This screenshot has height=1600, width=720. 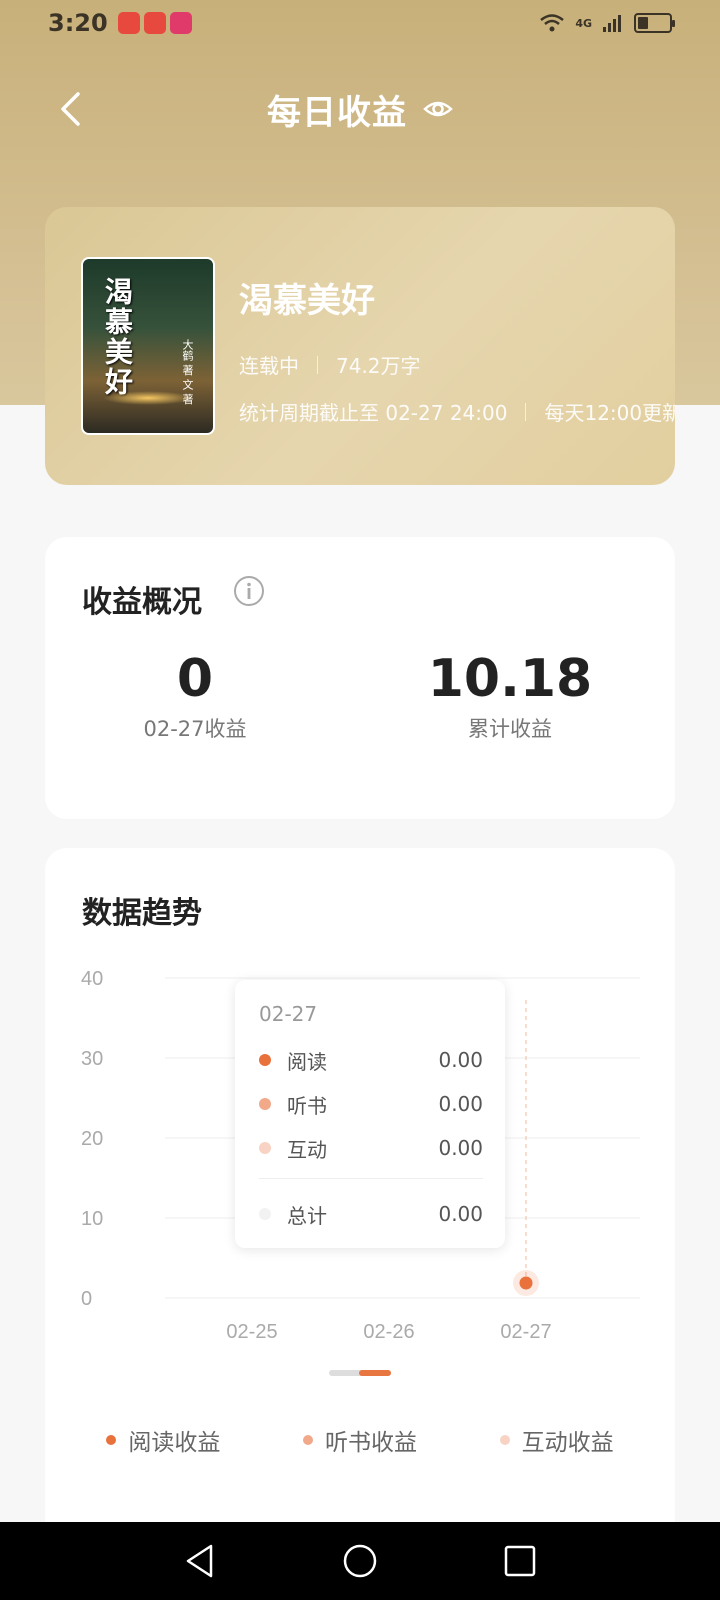 I want to click on signal-icon, so click(x=612, y=23).